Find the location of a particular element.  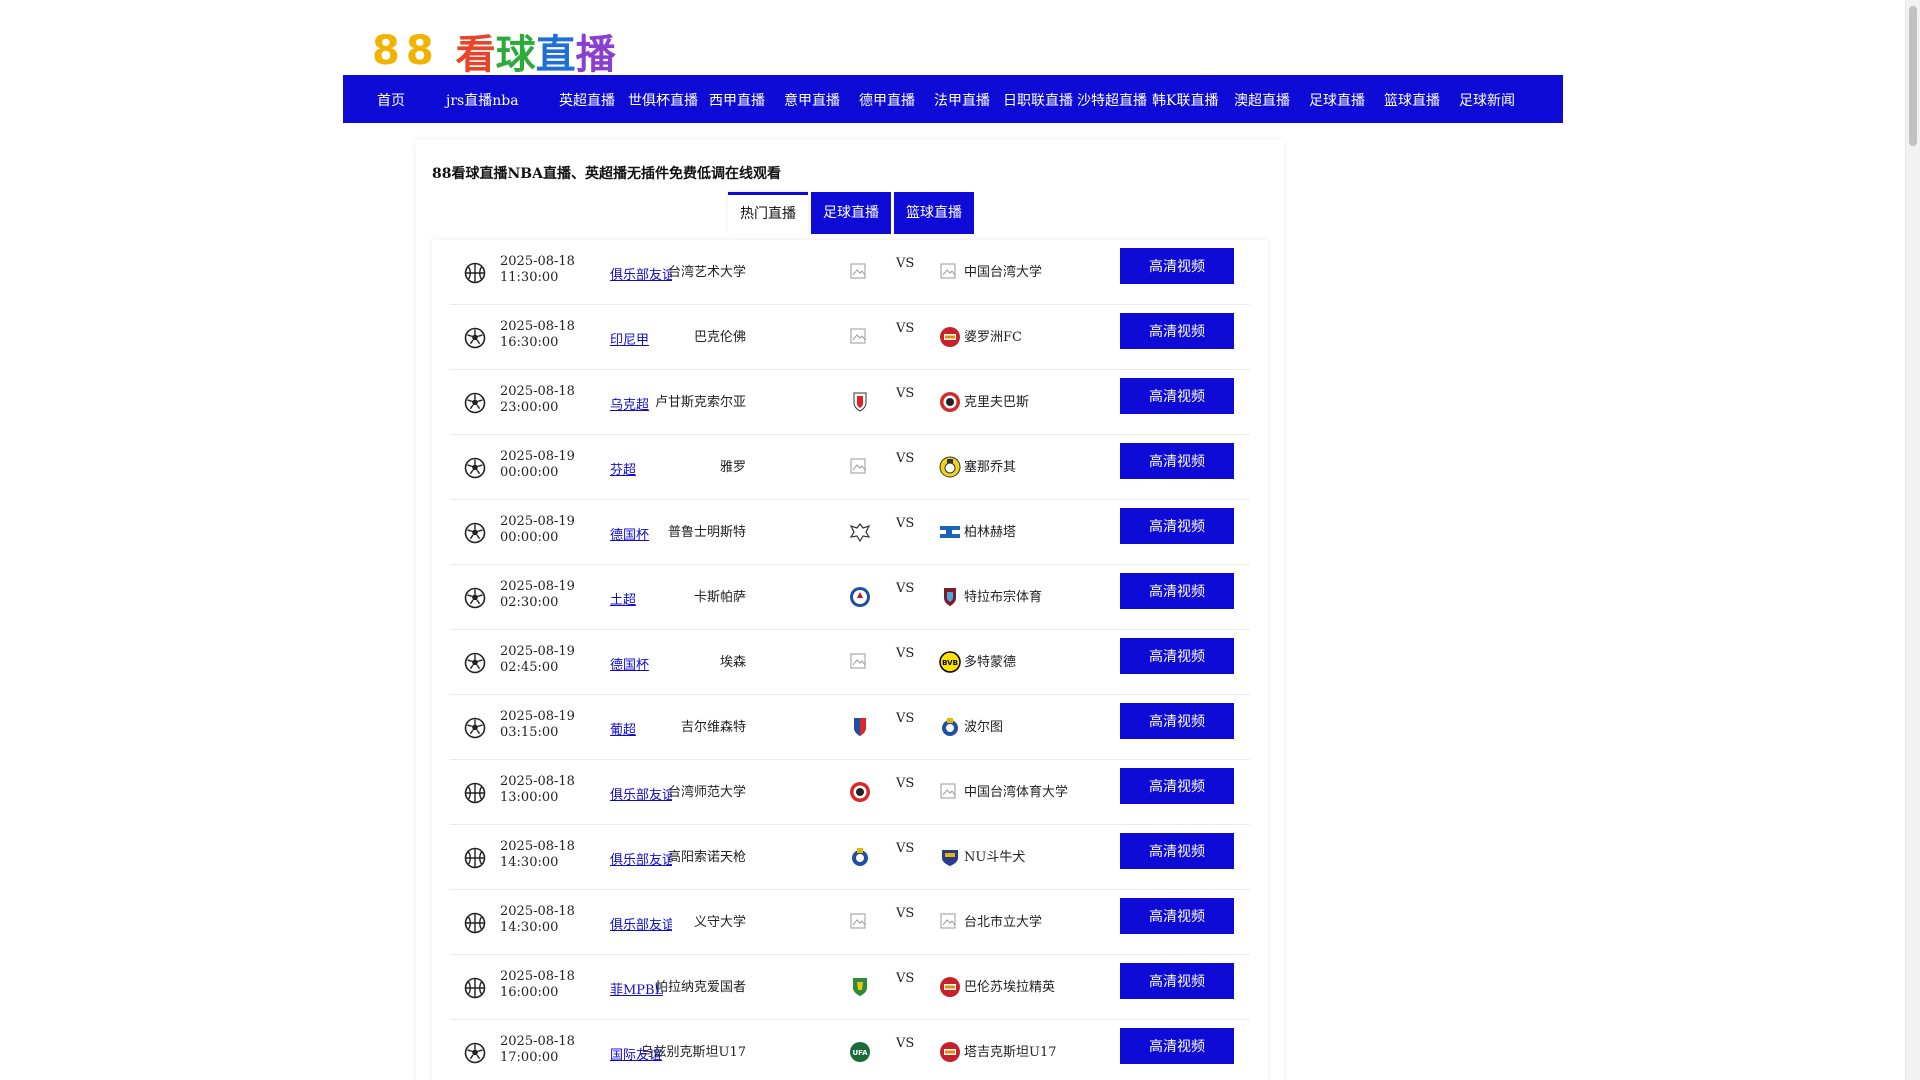

league-link: 葡超 is located at coordinates (623, 728).